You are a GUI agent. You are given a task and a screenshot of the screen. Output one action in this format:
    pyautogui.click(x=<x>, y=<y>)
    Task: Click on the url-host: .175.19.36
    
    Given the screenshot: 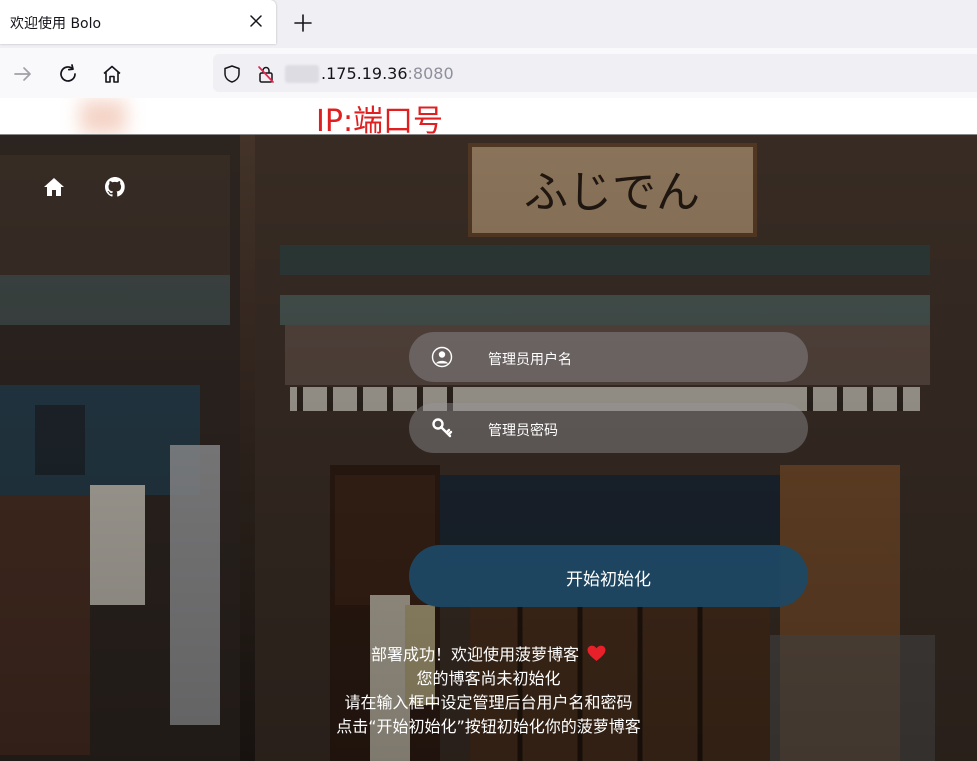 What is the action you would take?
    pyautogui.click(x=364, y=73)
    